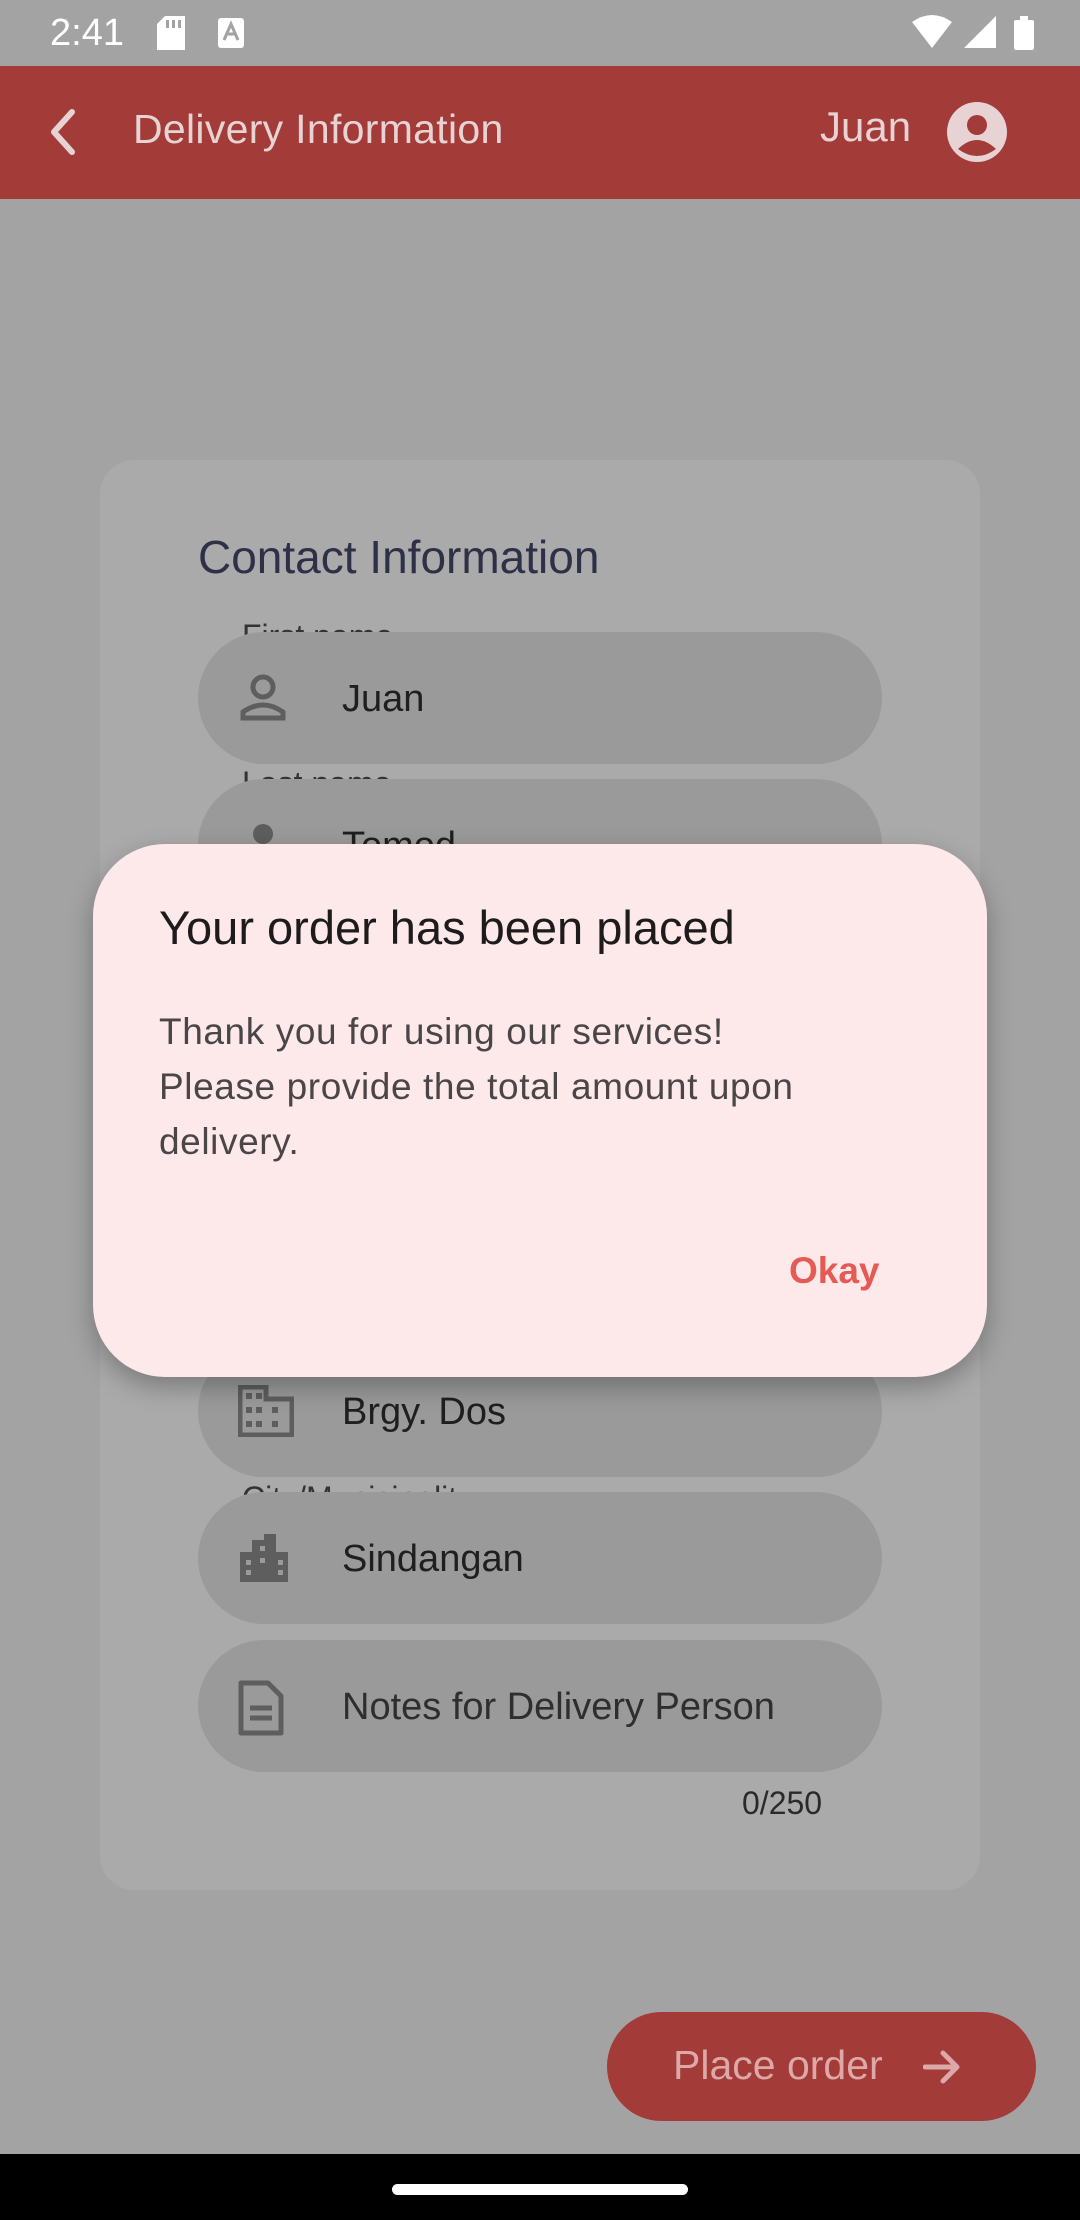 This screenshot has height=2220, width=1080. I want to click on city-field: Sindangan, so click(540, 1558).